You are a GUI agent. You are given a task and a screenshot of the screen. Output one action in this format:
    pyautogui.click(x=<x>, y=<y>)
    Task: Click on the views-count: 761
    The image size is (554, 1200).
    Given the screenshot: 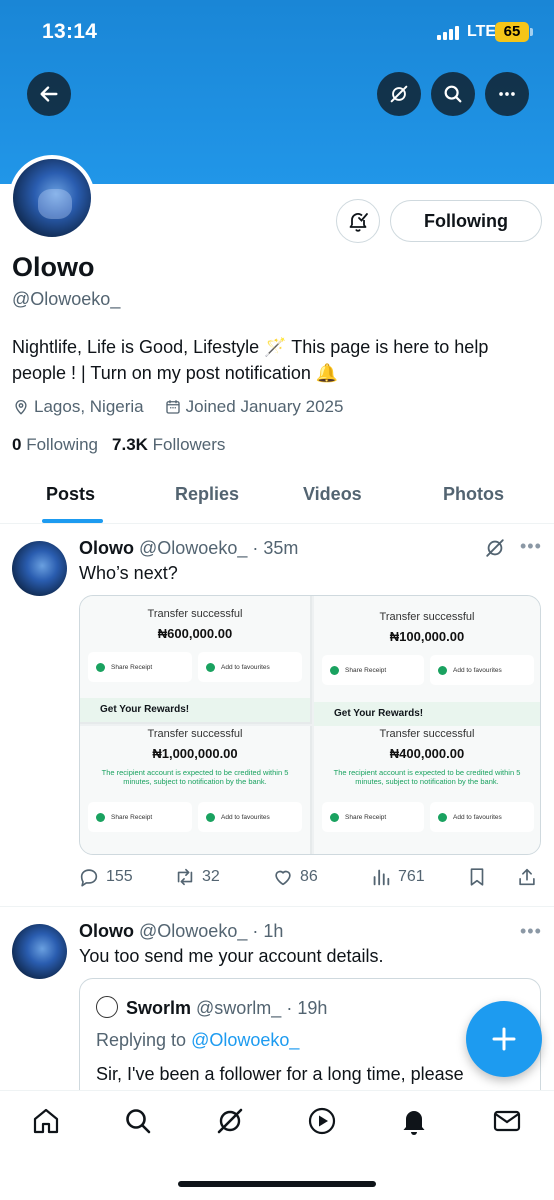 What is the action you would take?
    pyautogui.click(x=411, y=876)
    